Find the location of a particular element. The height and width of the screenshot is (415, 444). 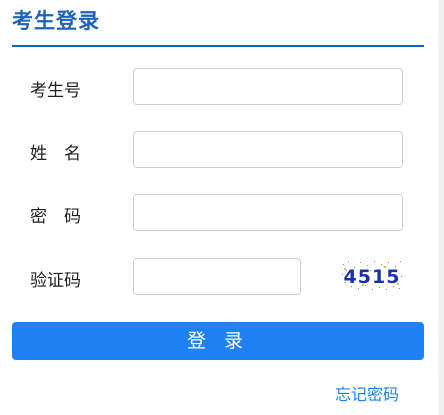

login-button: 登 录 is located at coordinates (218, 341).